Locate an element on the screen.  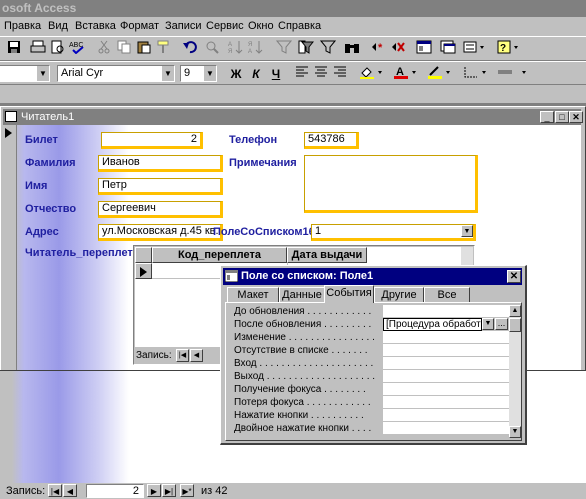
menu-edit: Правка is located at coordinates (22, 26).